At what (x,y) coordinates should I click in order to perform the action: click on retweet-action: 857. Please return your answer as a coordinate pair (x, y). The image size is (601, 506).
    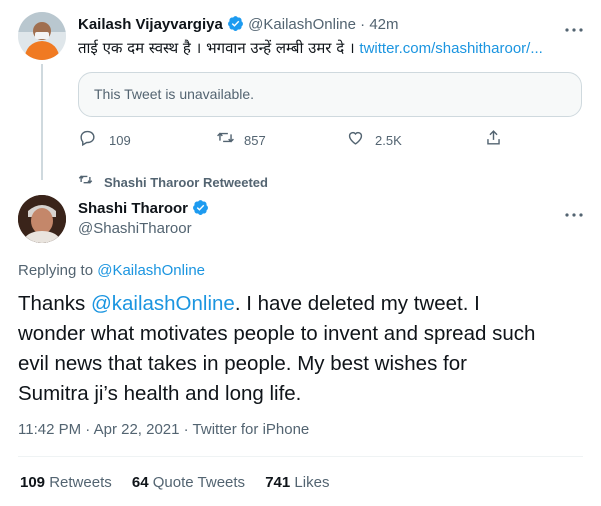
    Looking at the image, I should click on (241, 140).